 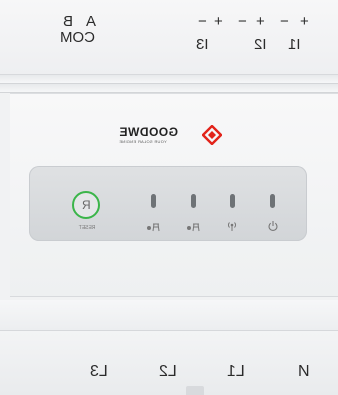 What do you see at coordinates (304, 371) in the screenshot?
I see `terminal-label-n: N` at bounding box center [304, 371].